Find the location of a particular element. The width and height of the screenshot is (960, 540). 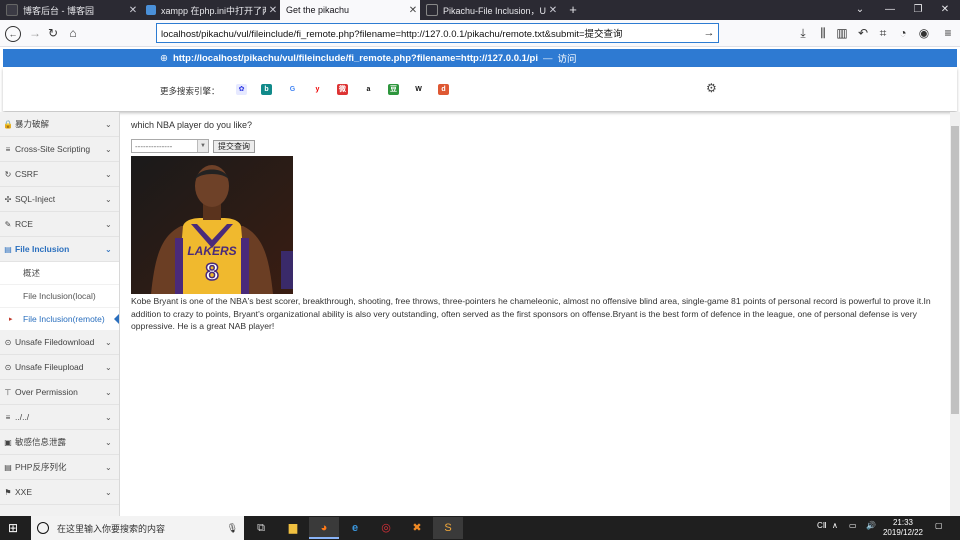

sidebar-item-label: 暴力破解 is located at coordinates (32, 124).